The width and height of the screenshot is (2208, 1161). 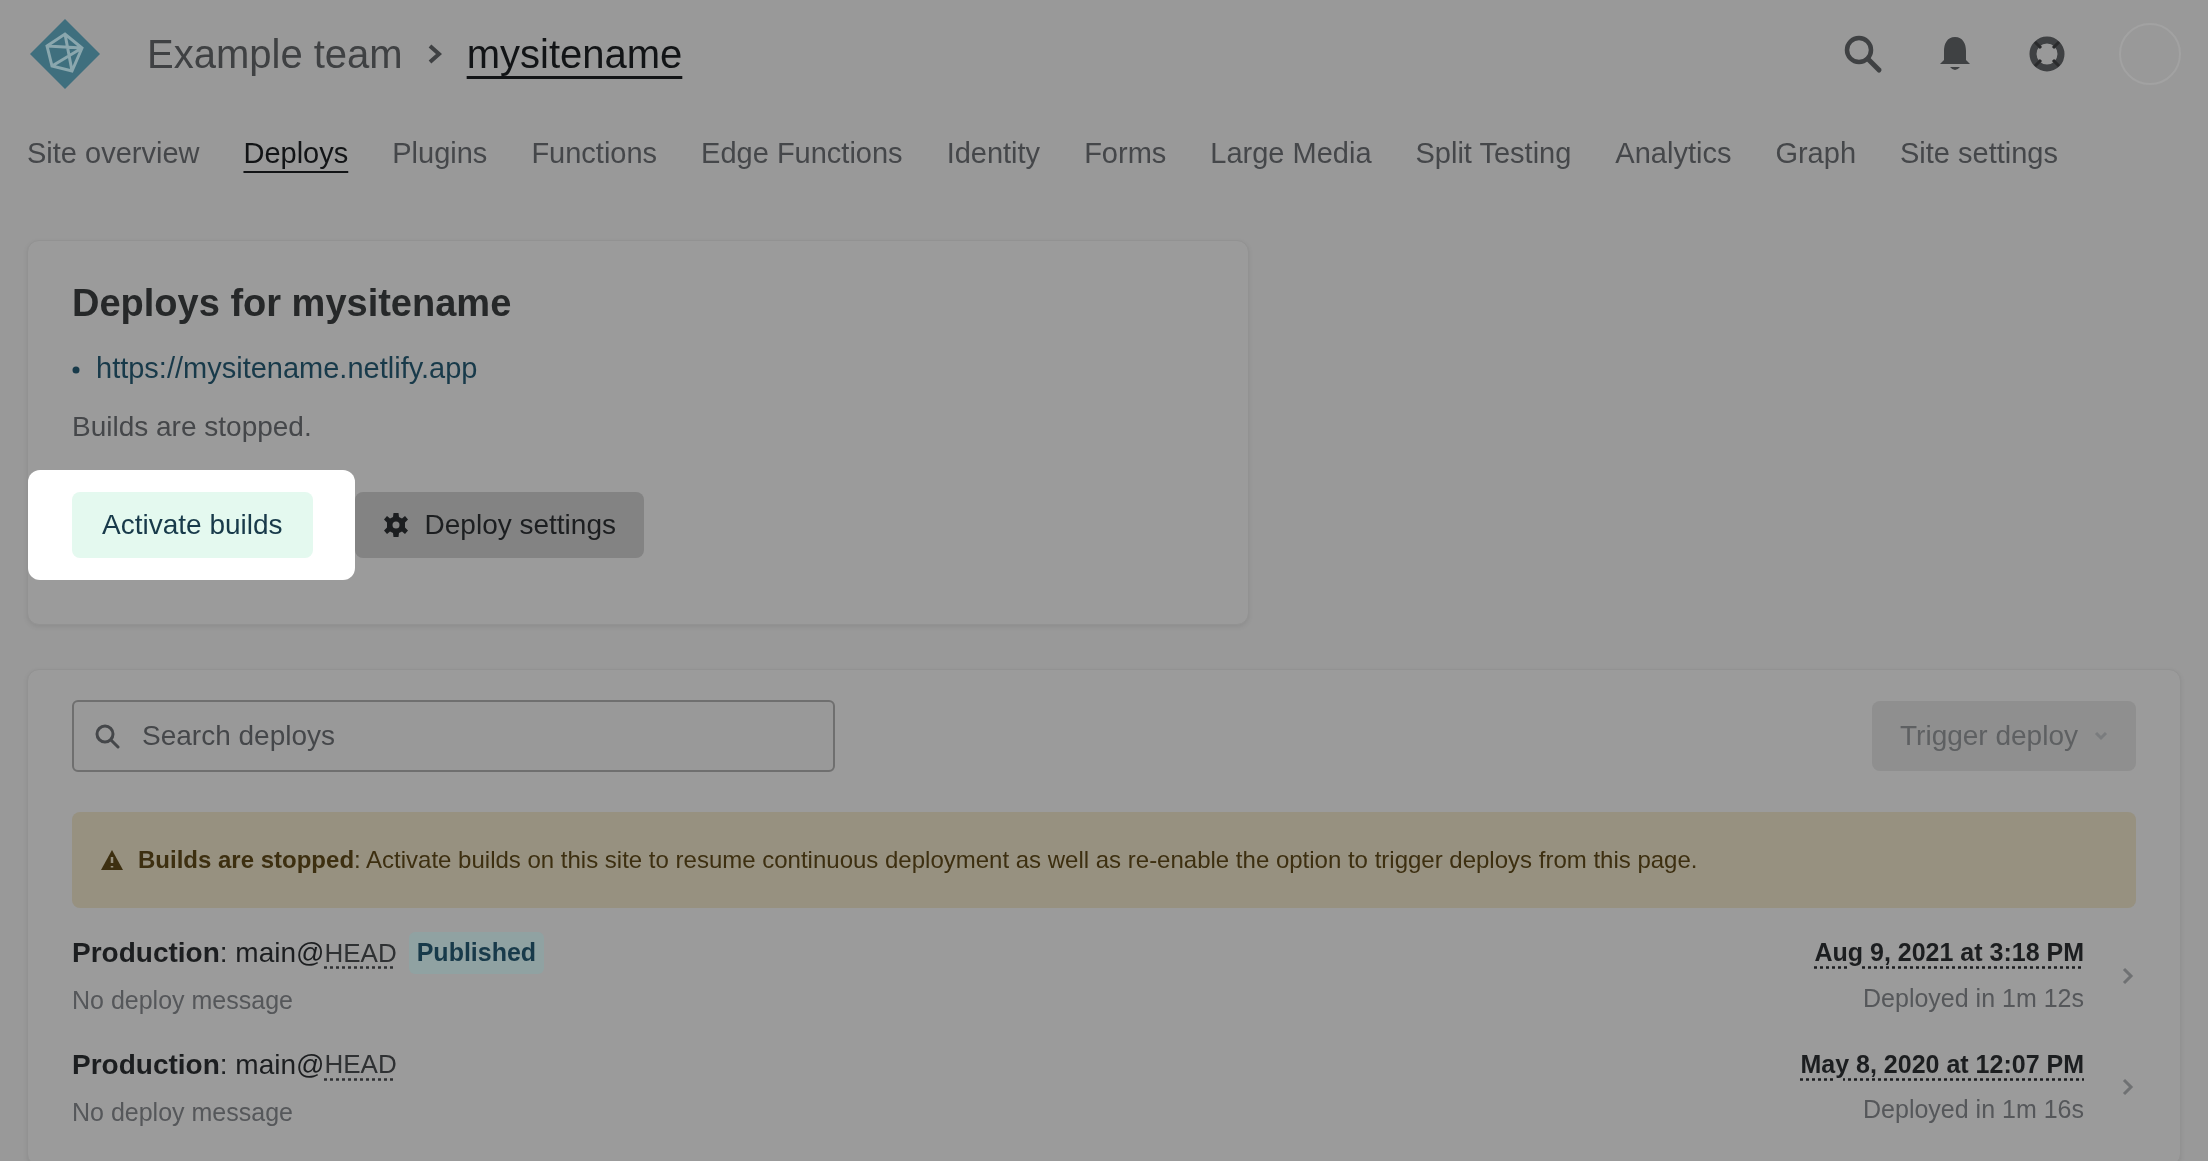 I want to click on nav-tab: Analytics, so click(x=1673, y=154).